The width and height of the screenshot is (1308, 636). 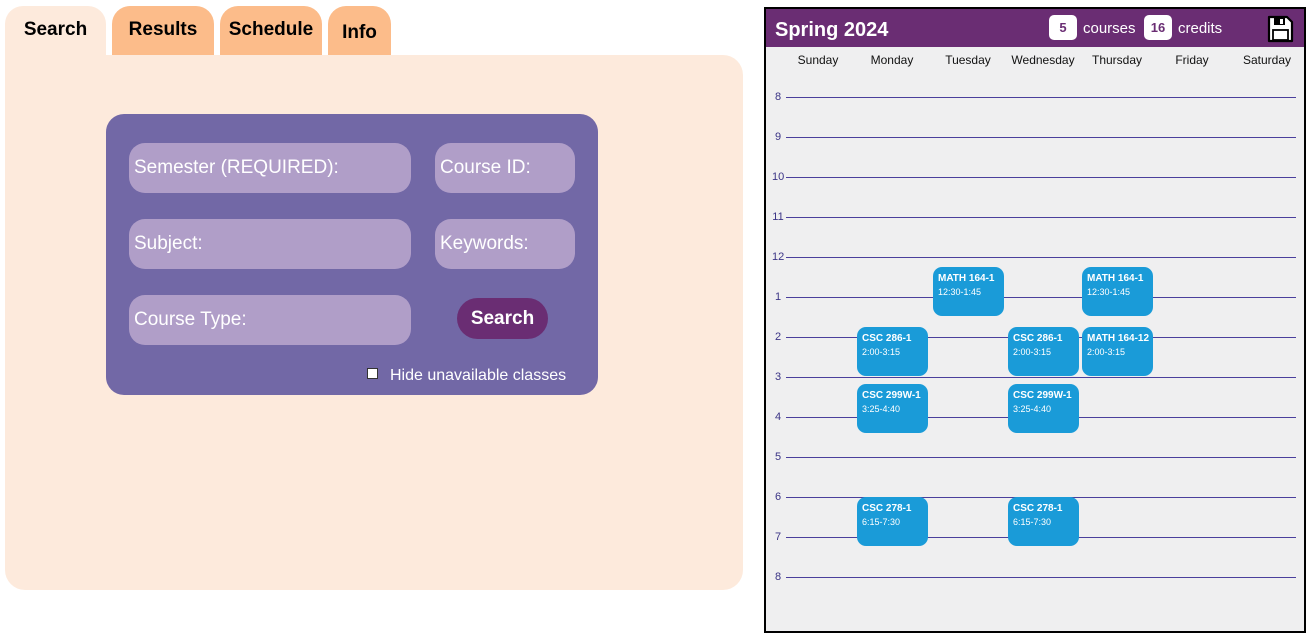 What do you see at coordinates (163, 31) in the screenshot?
I see `tab-results: Results` at bounding box center [163, 31].